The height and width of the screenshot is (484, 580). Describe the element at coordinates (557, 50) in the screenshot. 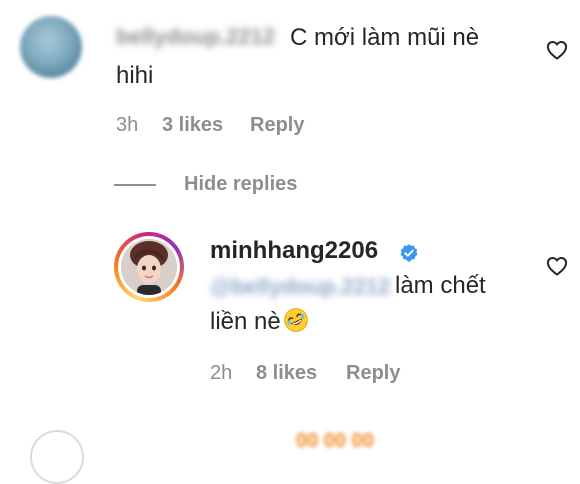

I see `heart-icon` at that location.